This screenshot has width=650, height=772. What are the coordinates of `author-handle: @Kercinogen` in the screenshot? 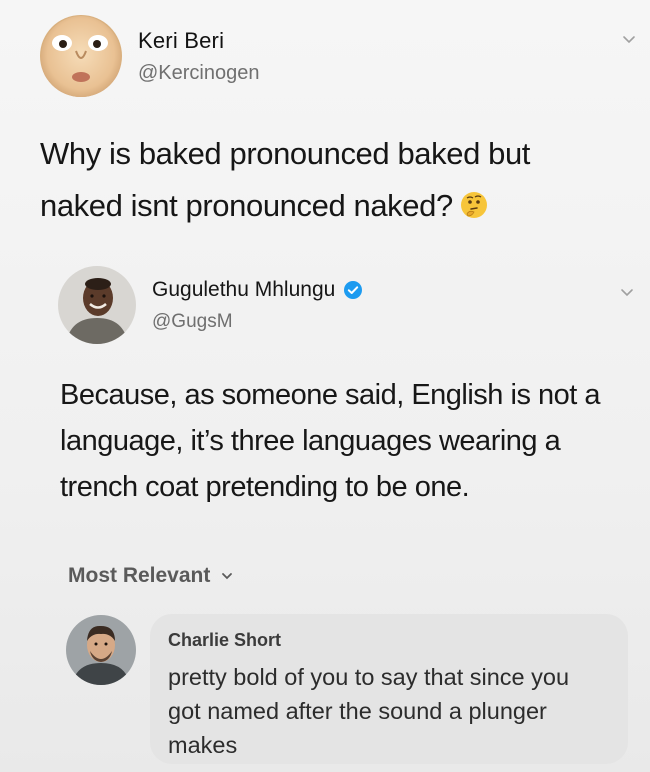 It's located at (198, 73).